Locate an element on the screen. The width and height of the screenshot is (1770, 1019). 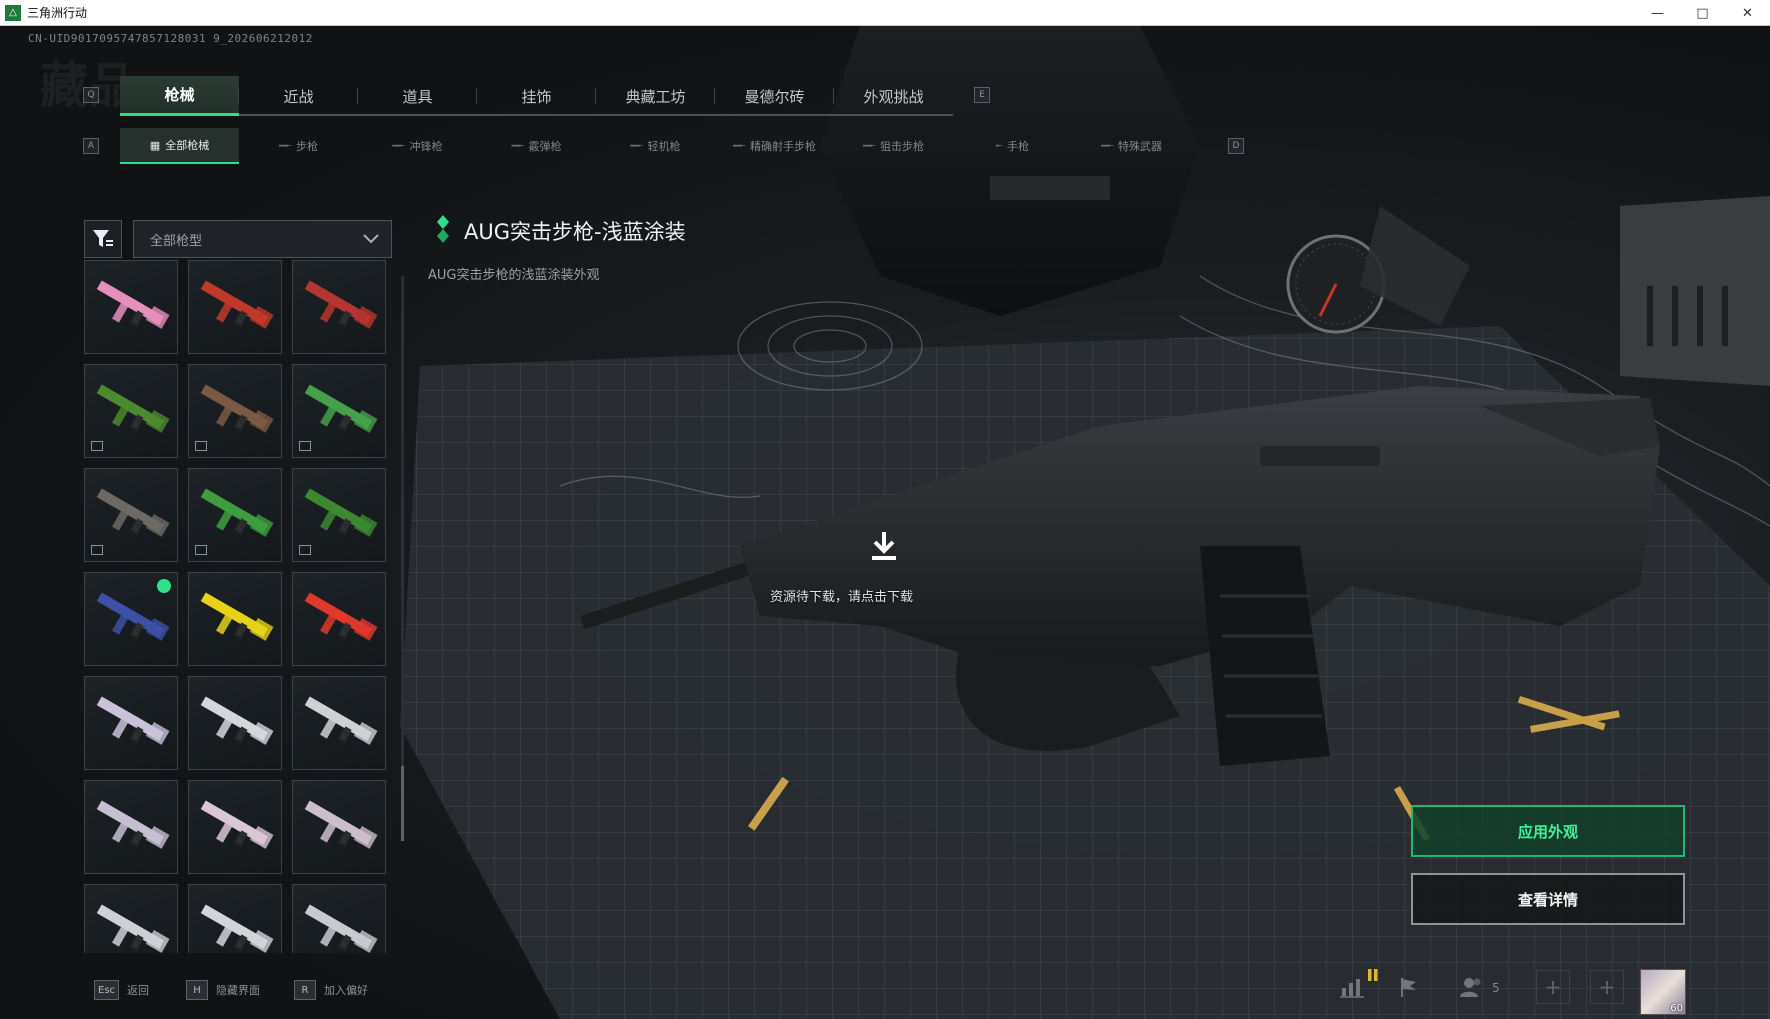
filter-icon is located at coordinates (103, 238).